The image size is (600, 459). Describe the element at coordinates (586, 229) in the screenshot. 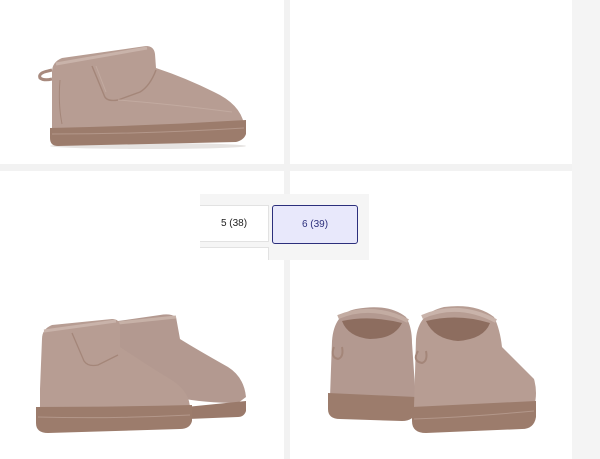

I see `page-edge` at that location.